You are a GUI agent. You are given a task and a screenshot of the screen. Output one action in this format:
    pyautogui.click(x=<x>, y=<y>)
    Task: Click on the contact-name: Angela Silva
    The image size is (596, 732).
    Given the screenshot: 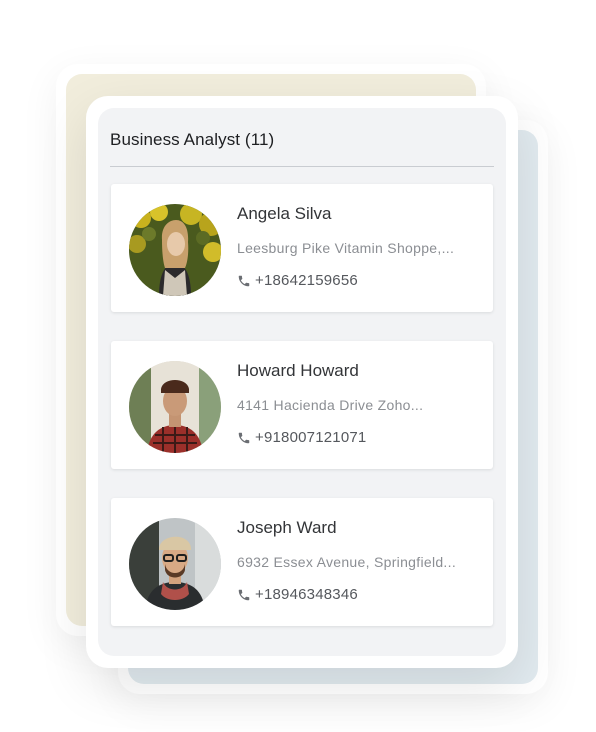 What is the action you would take?
    pyautogui.click(x=284, y=213)
    